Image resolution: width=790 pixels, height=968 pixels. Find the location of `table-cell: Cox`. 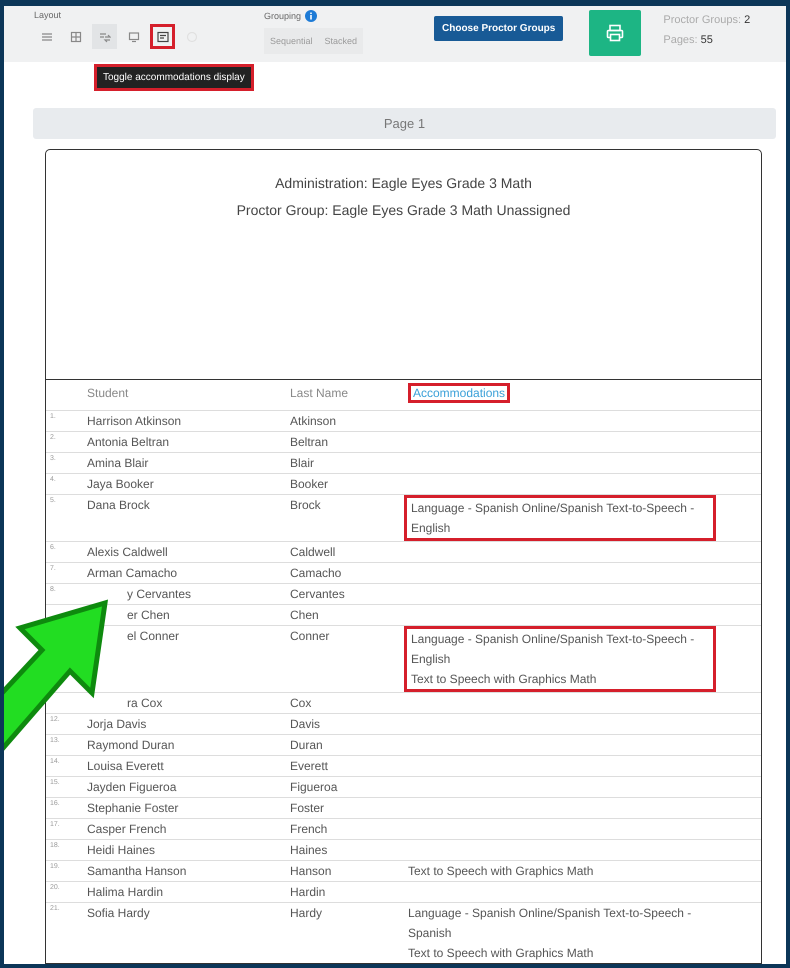

table-cell: Cox is located at coordinates (301, 703).